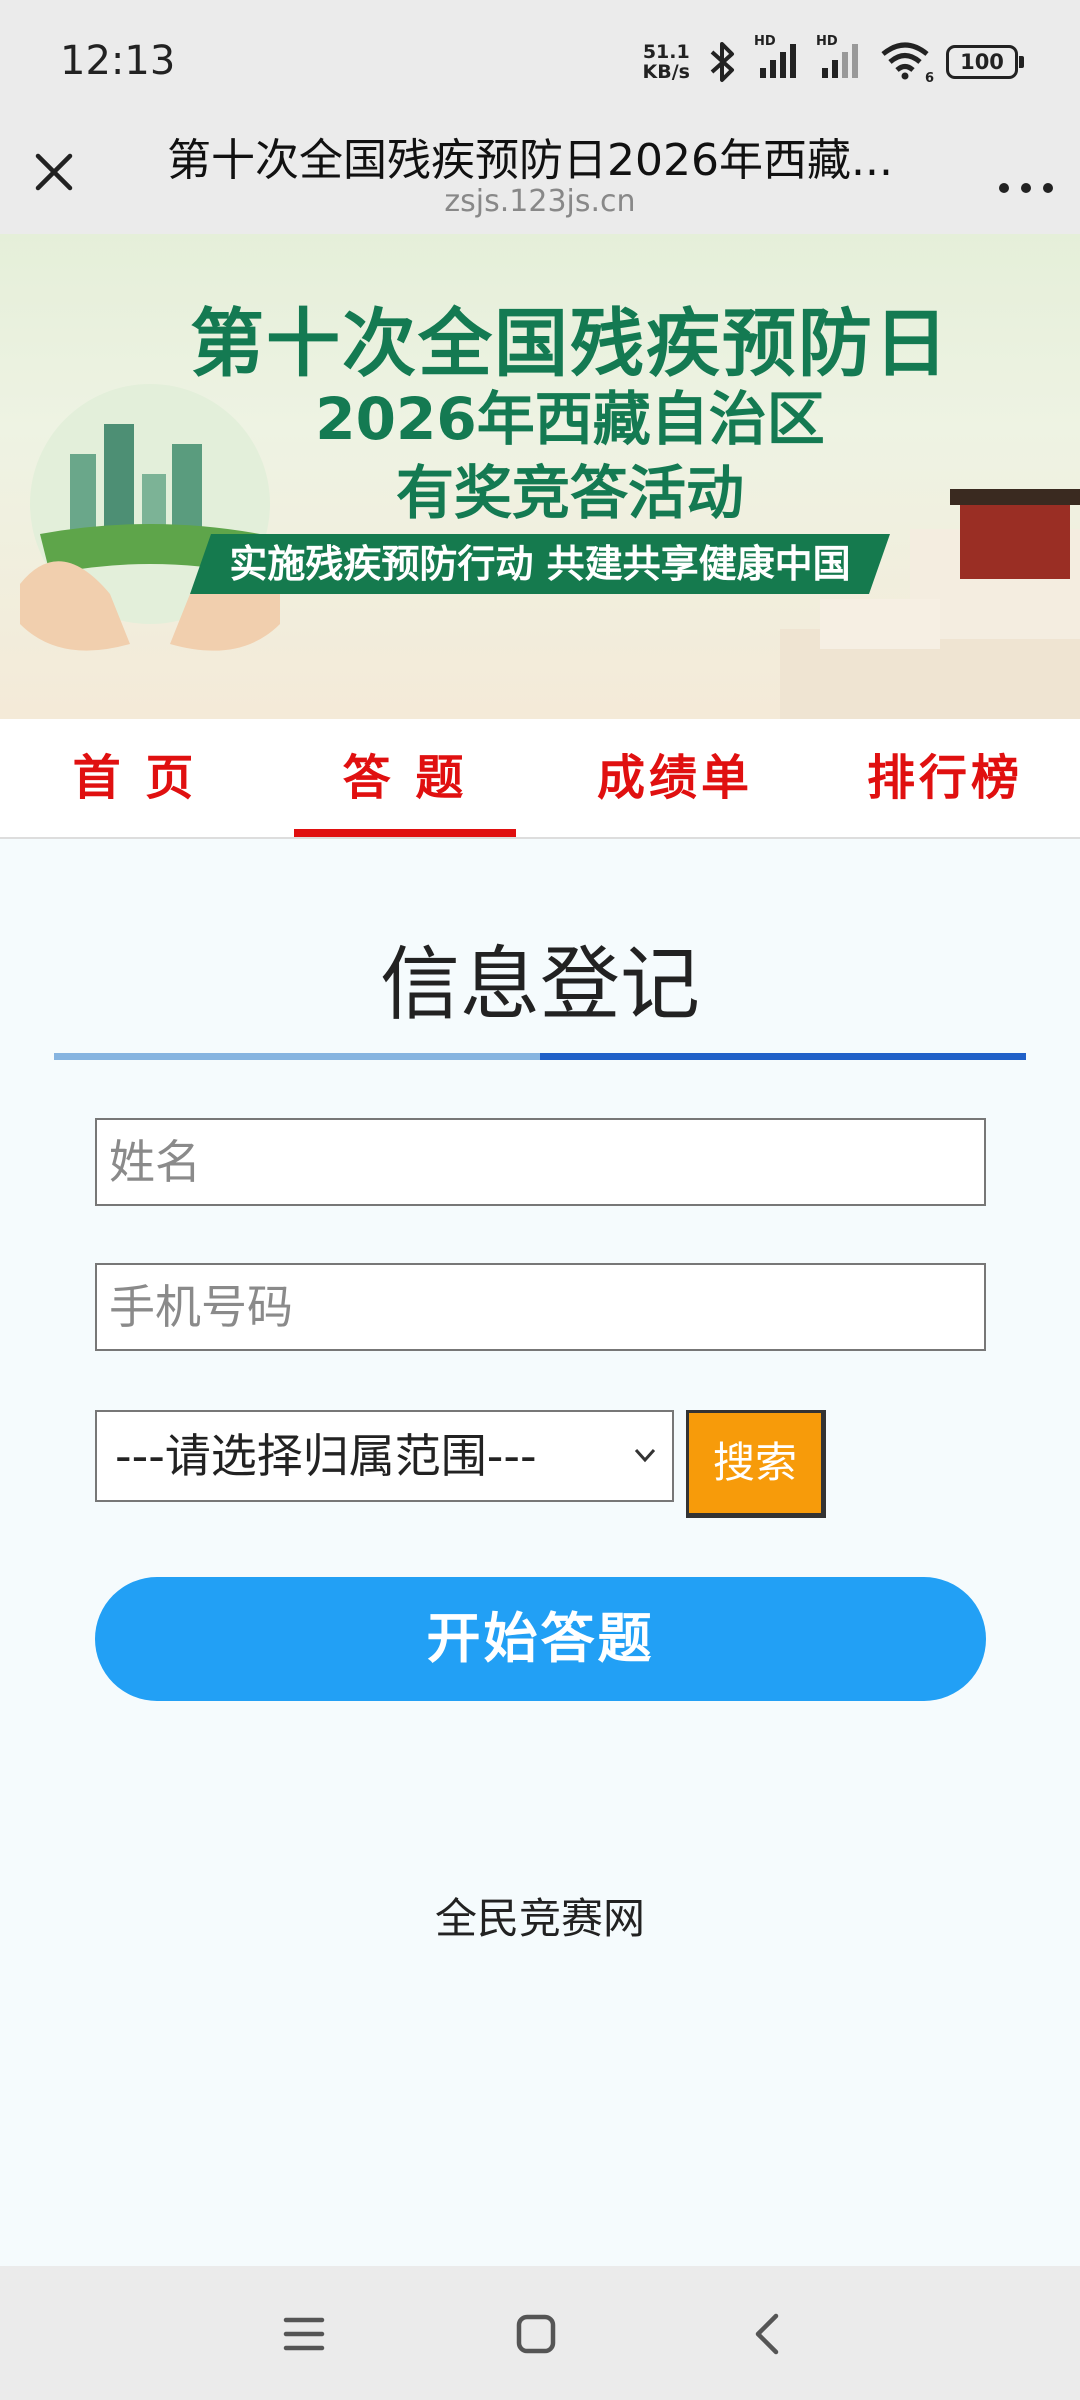 The image size is (1080, 2400). What do you see at coordinates (540, 1056) in the screenshot?
I see `title-underline` at bounding box center [540, 1056].